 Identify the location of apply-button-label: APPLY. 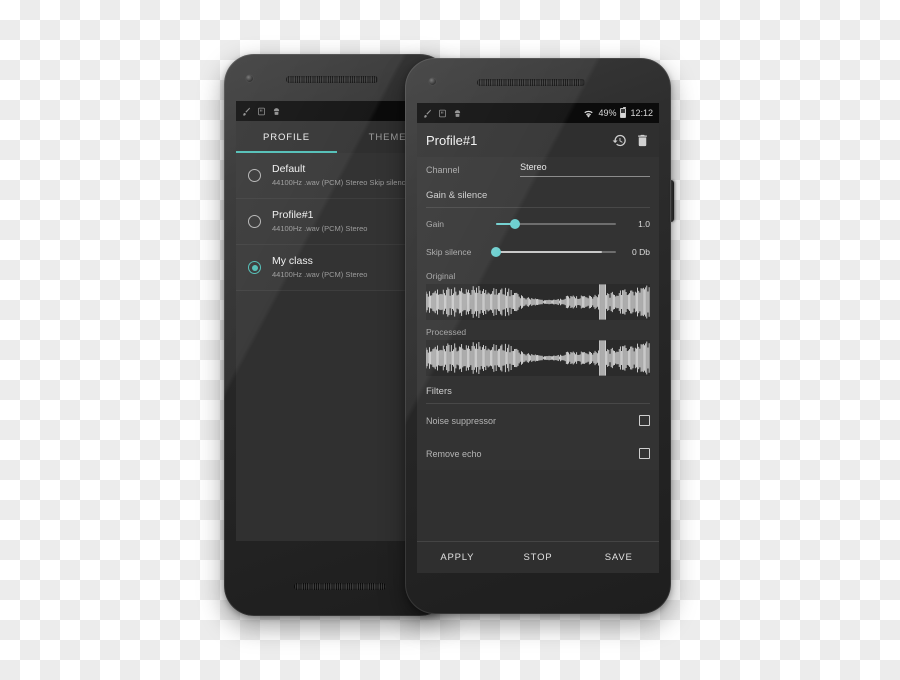
(457, 557).